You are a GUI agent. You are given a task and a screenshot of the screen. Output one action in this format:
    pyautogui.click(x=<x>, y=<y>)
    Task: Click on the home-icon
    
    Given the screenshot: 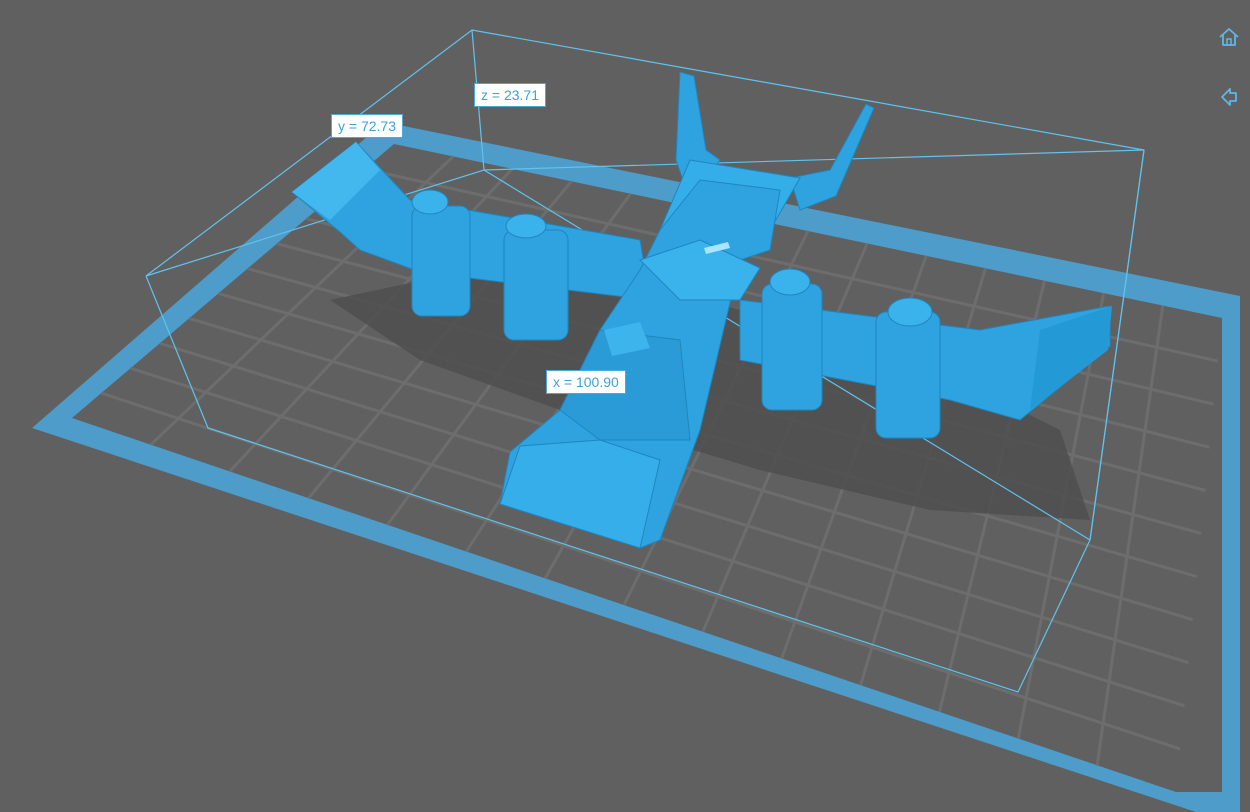 What is the action you would take?
    pyautogui.click(x=1229, y=37)
    